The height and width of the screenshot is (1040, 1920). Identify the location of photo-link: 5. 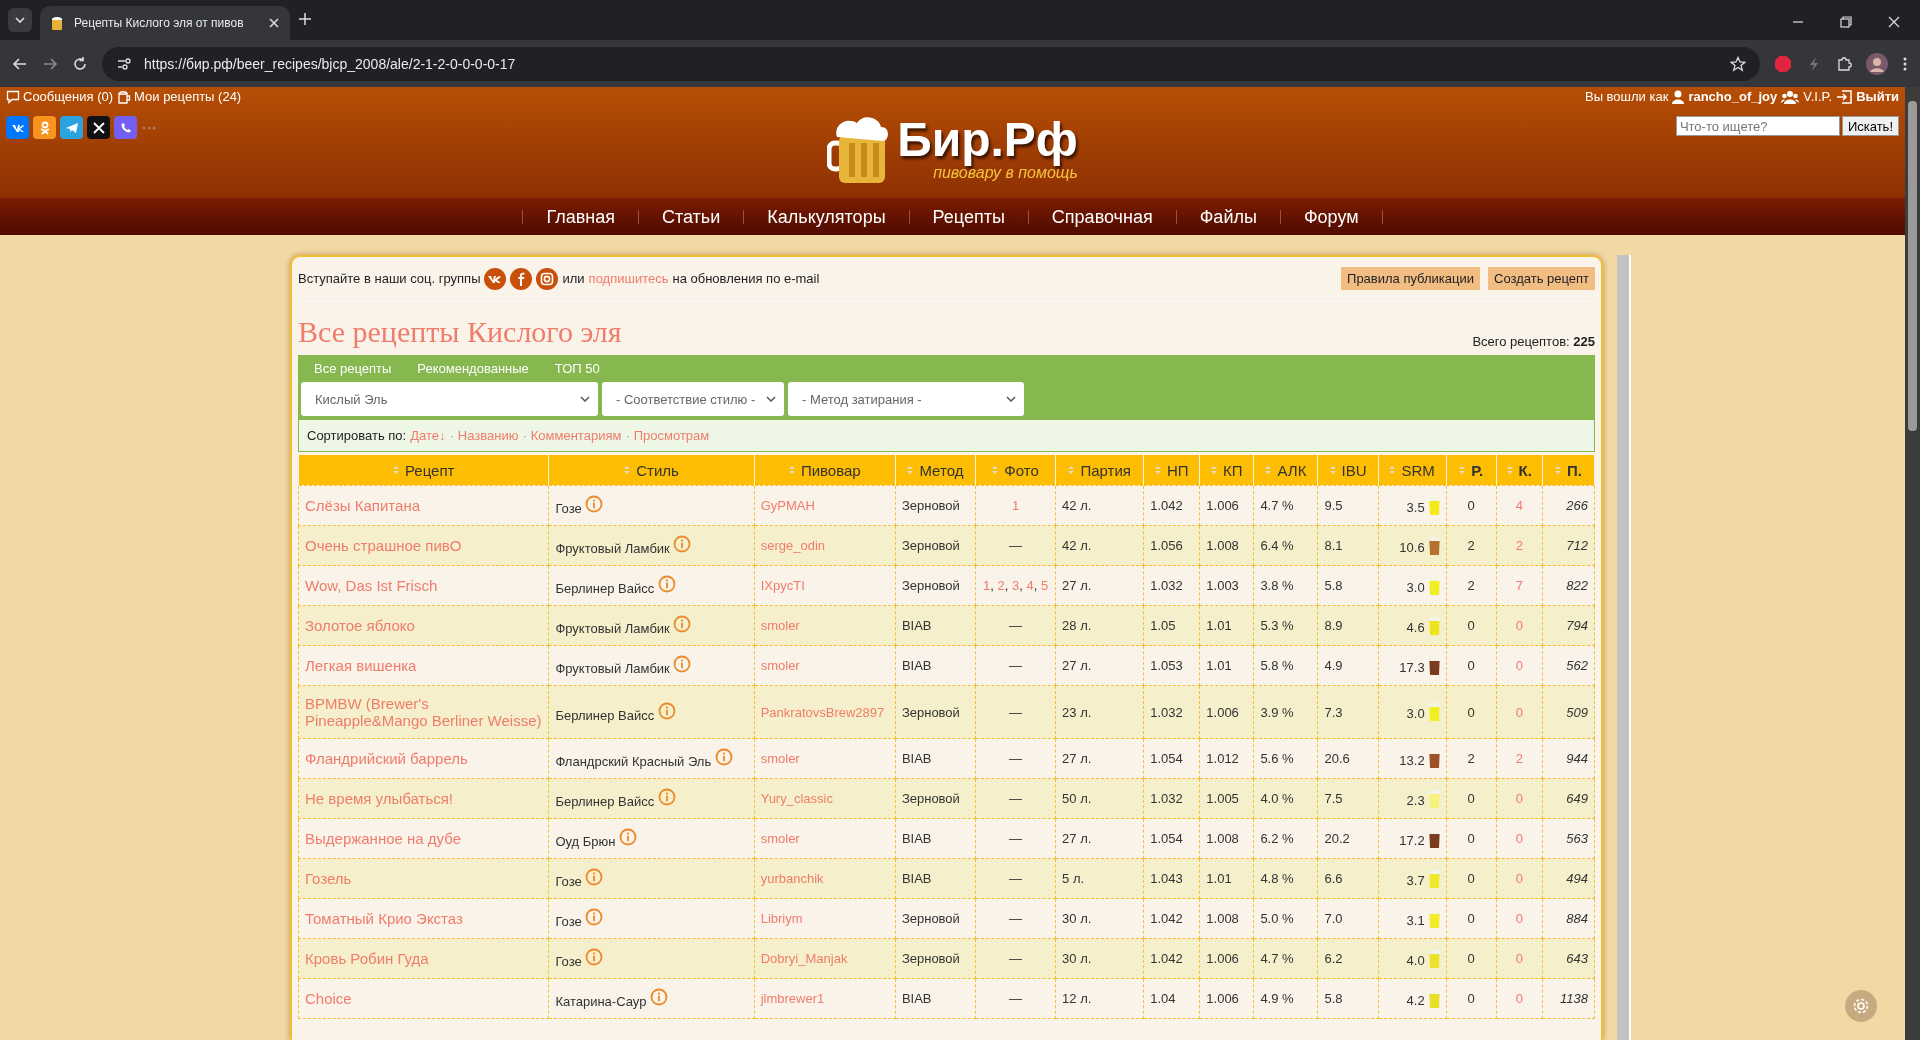
(1044, 585).